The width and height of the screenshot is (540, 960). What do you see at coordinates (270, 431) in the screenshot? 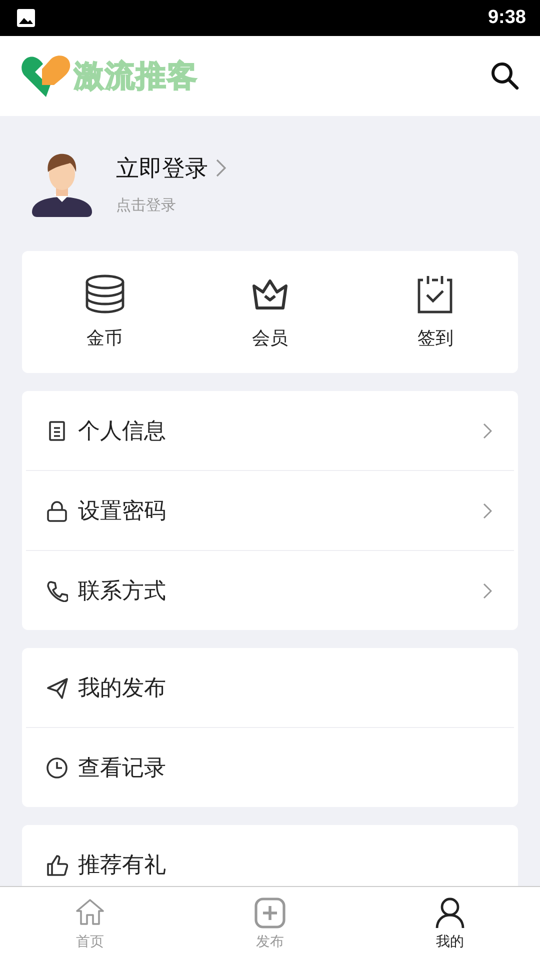
I see `menu-row: 个人信息` at bounding box center [270, 431].